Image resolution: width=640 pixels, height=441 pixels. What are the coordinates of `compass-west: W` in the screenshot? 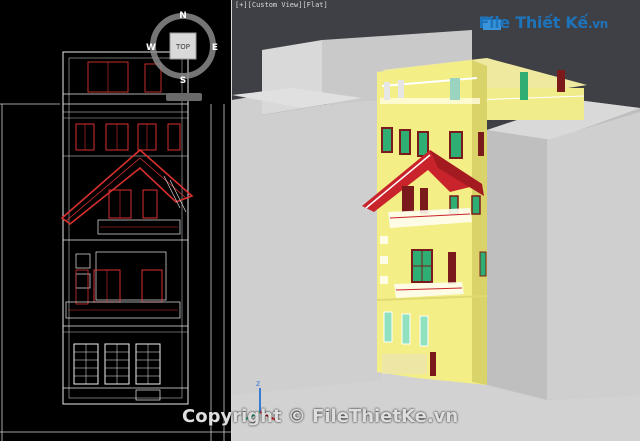 It's located at (151, 48).